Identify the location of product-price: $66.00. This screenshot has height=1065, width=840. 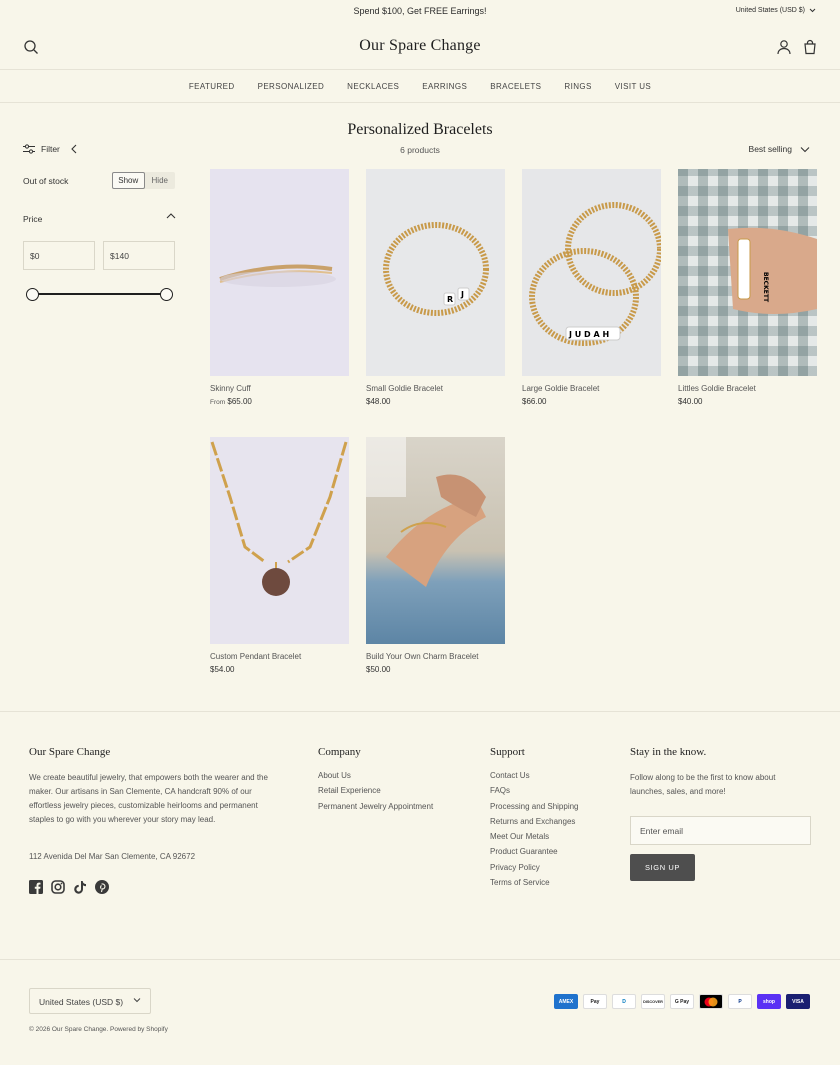
(534, 401).